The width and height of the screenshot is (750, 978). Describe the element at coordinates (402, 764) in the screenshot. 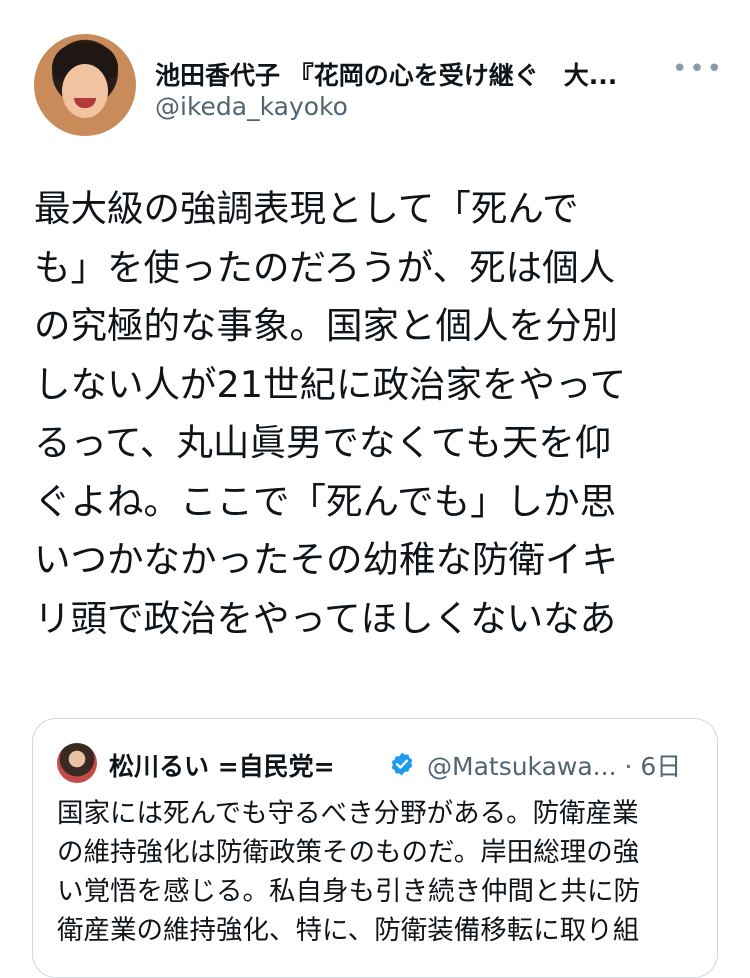

I see `verified-badge-icon` at that location.